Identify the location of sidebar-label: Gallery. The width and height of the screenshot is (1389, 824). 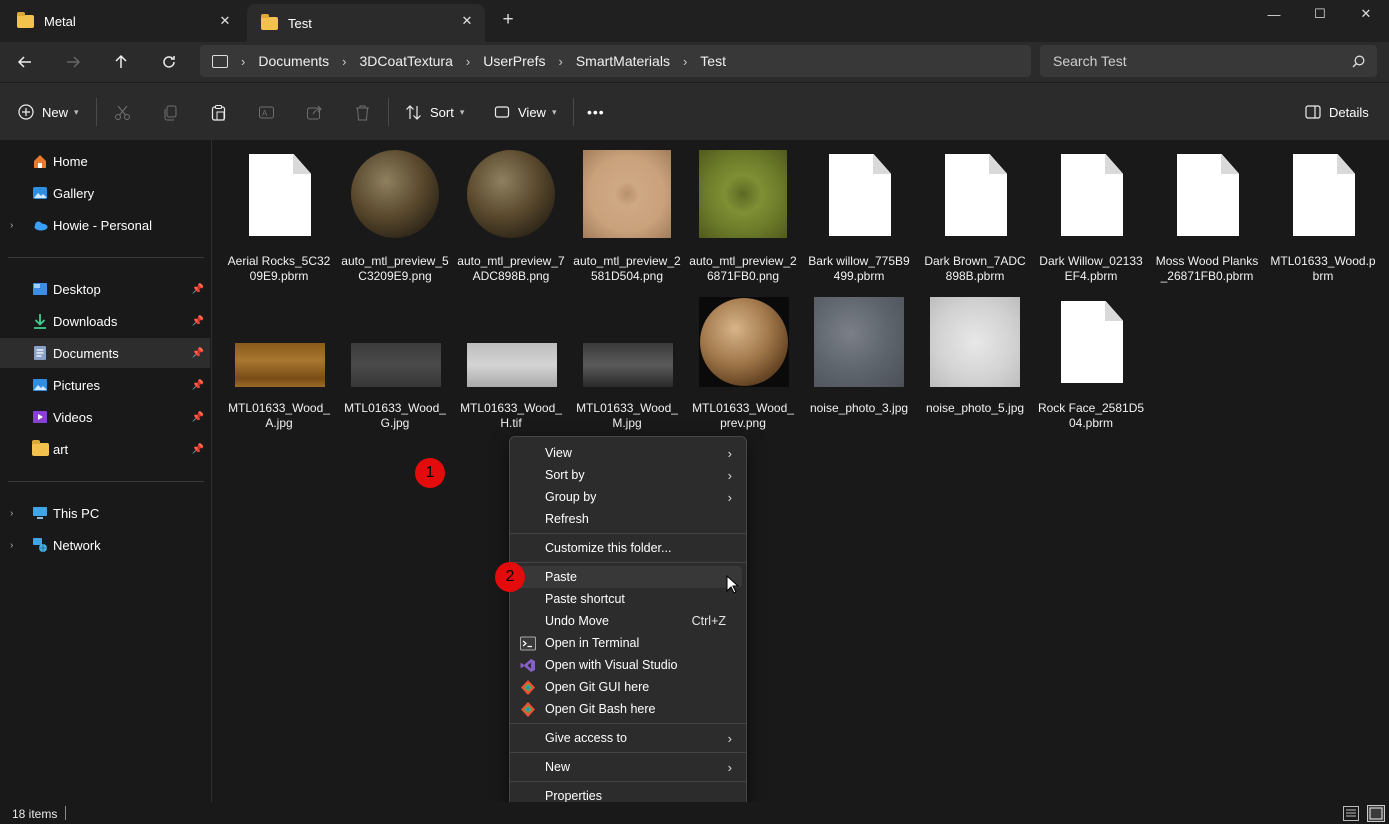
(74, 193).